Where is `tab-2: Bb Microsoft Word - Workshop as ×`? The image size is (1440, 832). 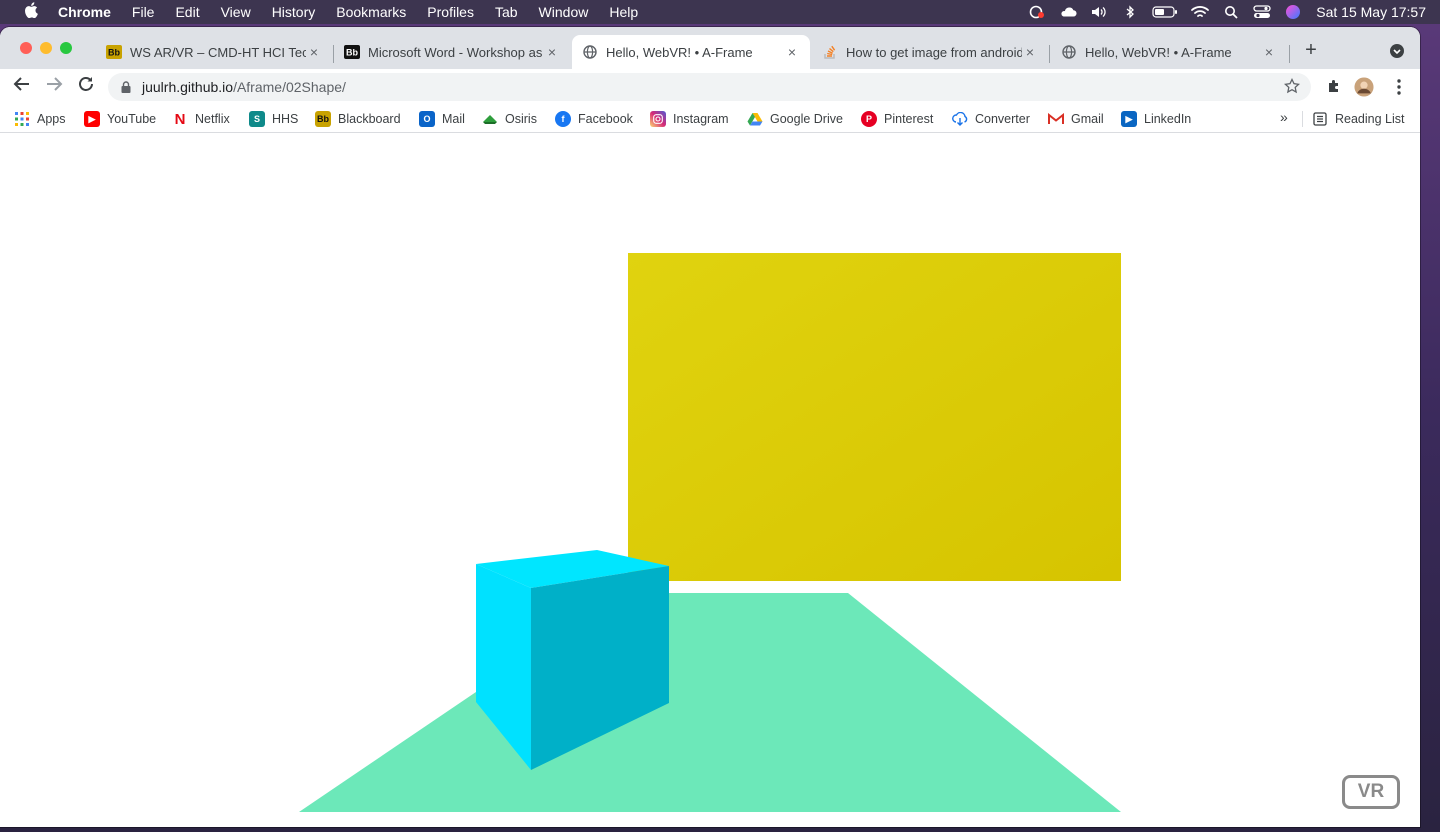 tab-2: Bb Microsoft Word - Workshop as × is located at coordinates (452, 52).